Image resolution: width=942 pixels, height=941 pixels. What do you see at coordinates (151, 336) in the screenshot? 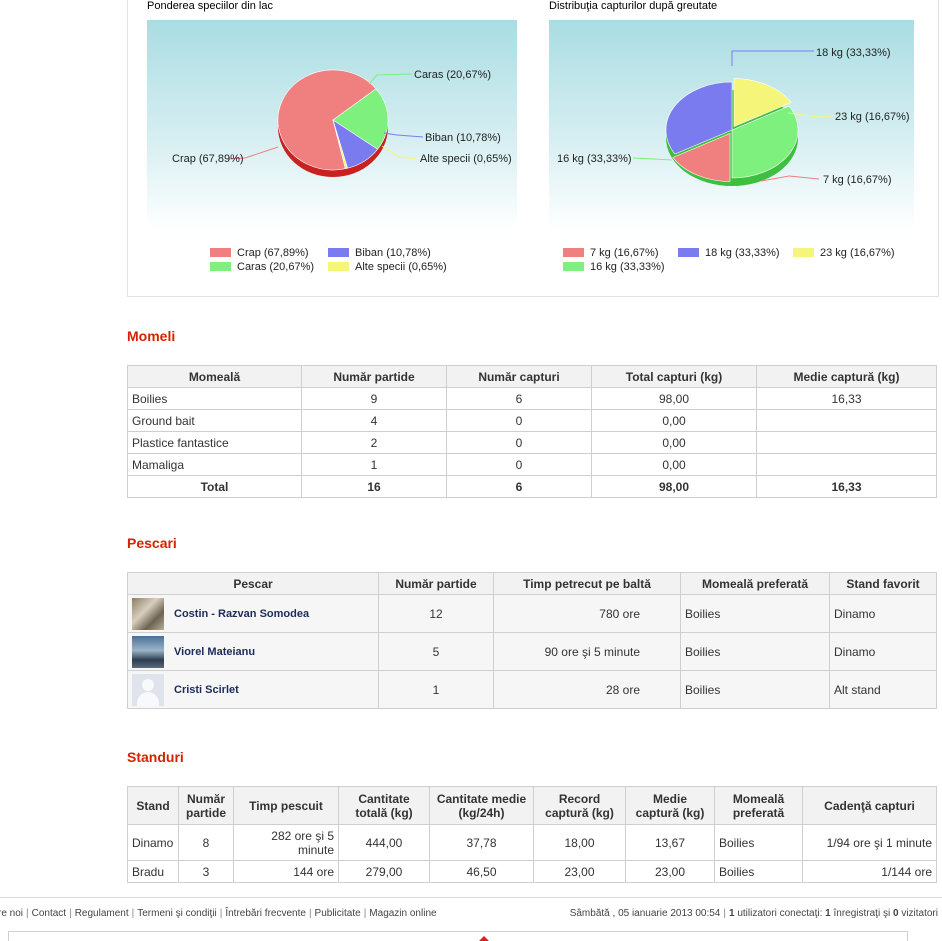
I see `momeli-heading: Momeli` at bounding box center [151, 336].